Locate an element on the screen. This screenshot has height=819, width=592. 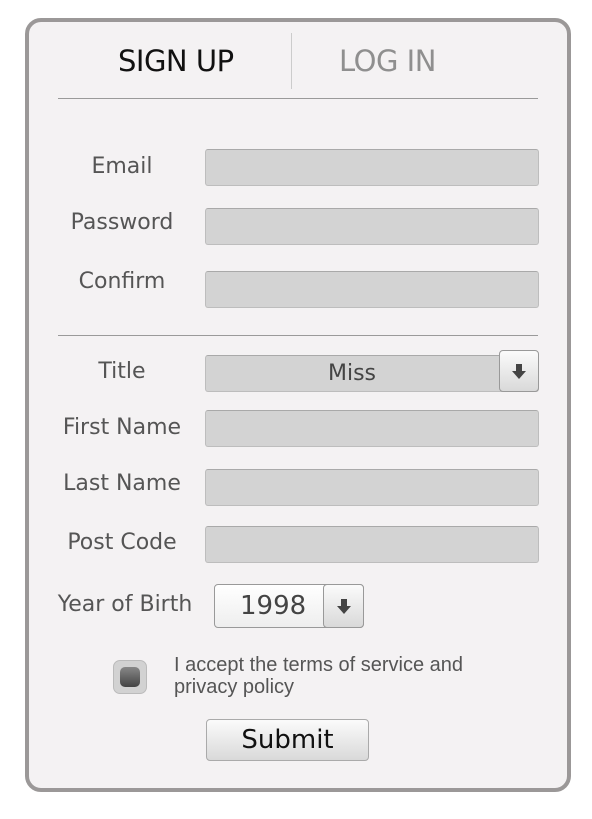
title-select: Miss is located at coordinates (372, 373).